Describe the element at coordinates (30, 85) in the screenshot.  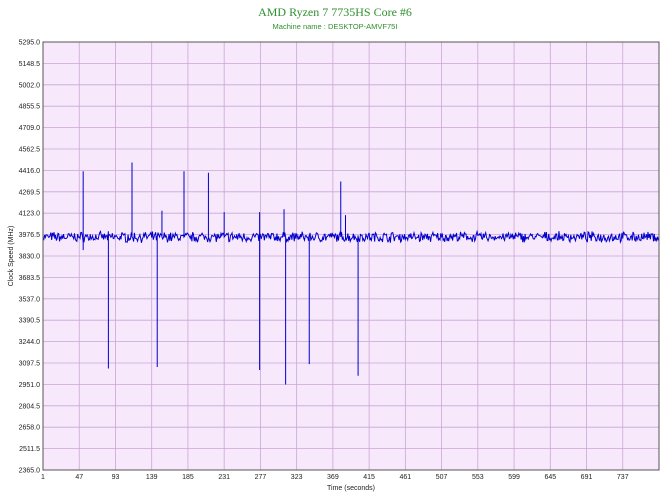
I see `y-tick-label: 5002.0` at that location.